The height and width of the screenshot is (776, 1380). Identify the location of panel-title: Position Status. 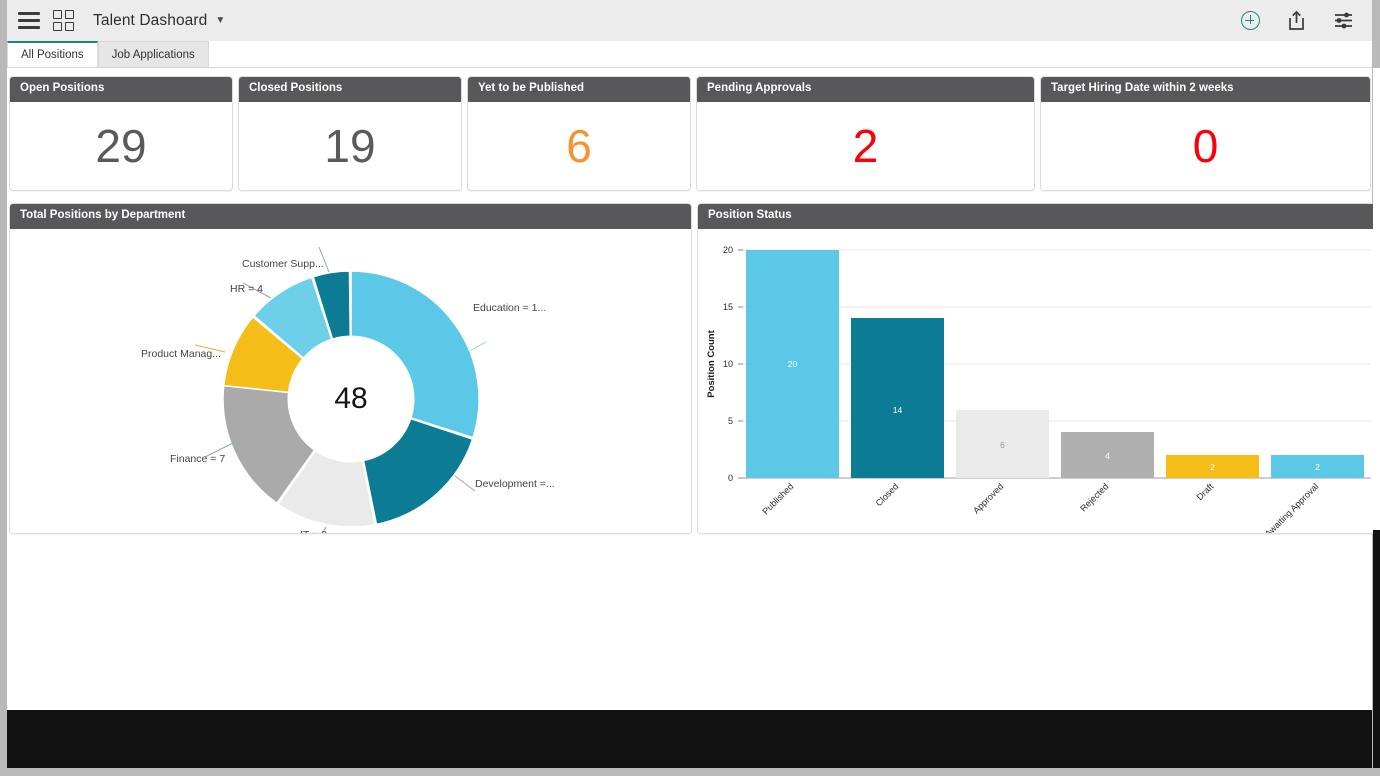
(1038, 216).